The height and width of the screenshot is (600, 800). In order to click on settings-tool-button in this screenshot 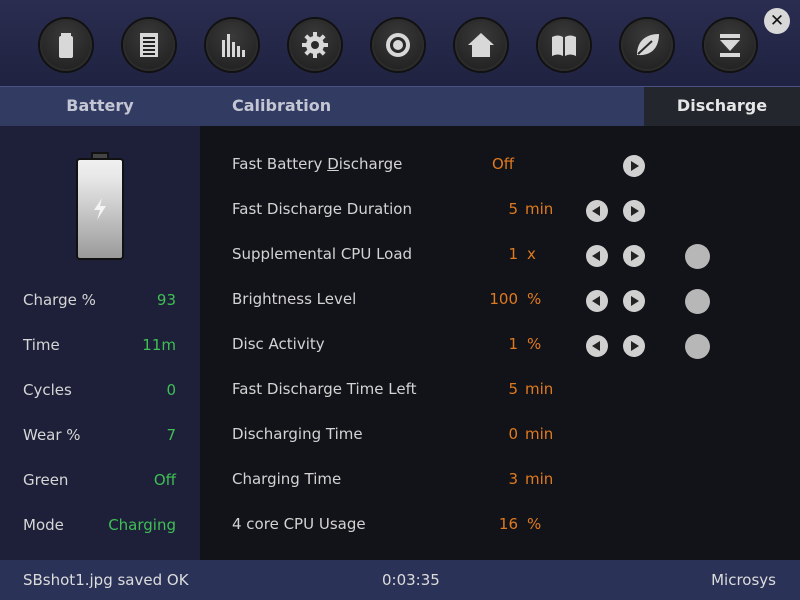, I will do `click(315, 45)`.